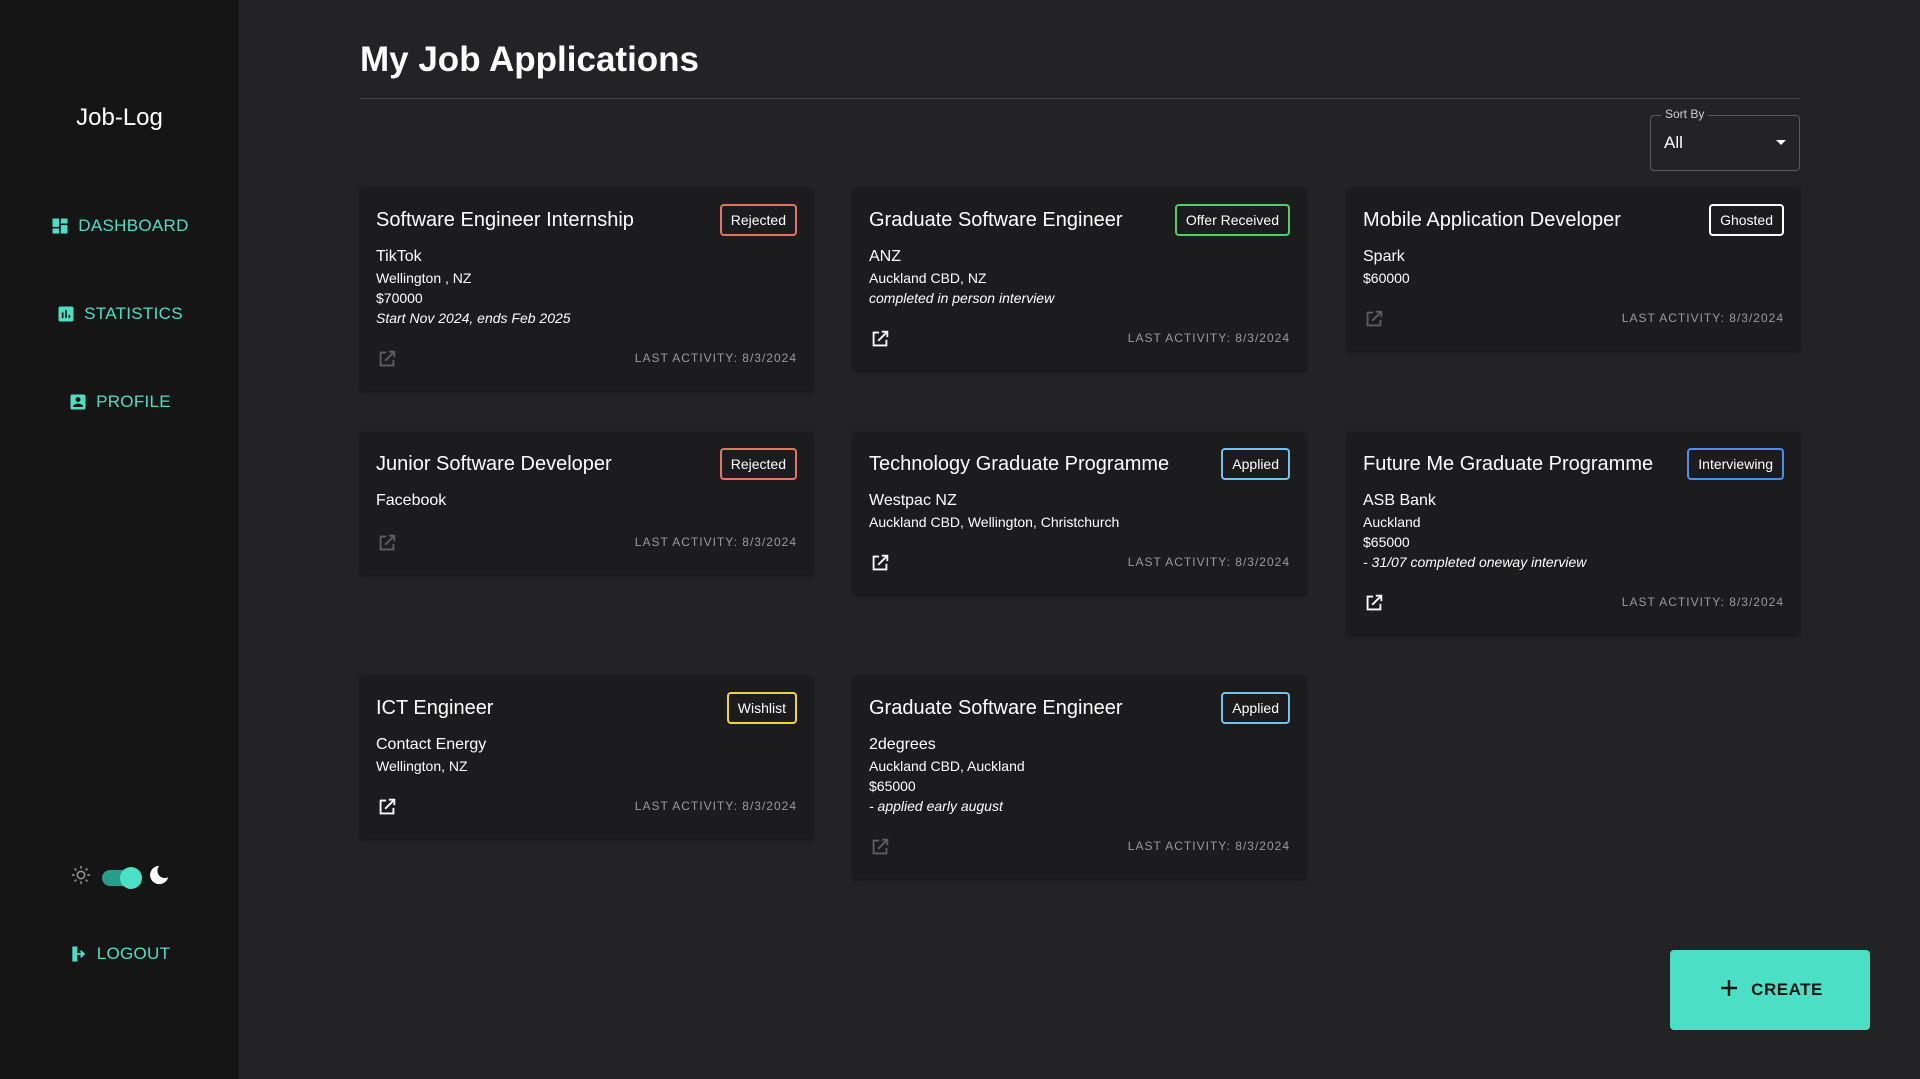 The width and height of the screenshot is (1920, 1079). I want to click on company-name: 2degrees, so click(902, 744).